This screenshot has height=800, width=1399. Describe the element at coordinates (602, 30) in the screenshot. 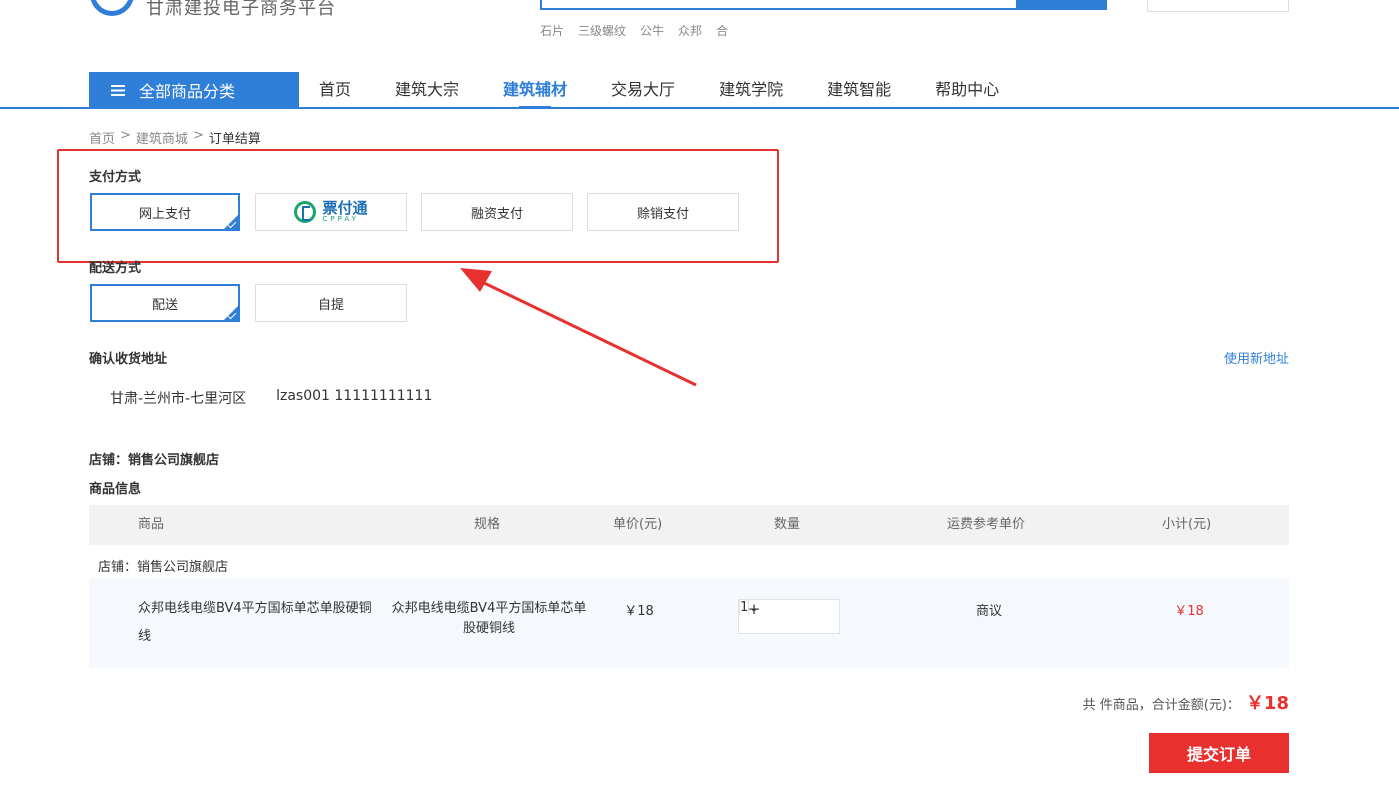

I see `hot-word: 三级螺纹` at that location.